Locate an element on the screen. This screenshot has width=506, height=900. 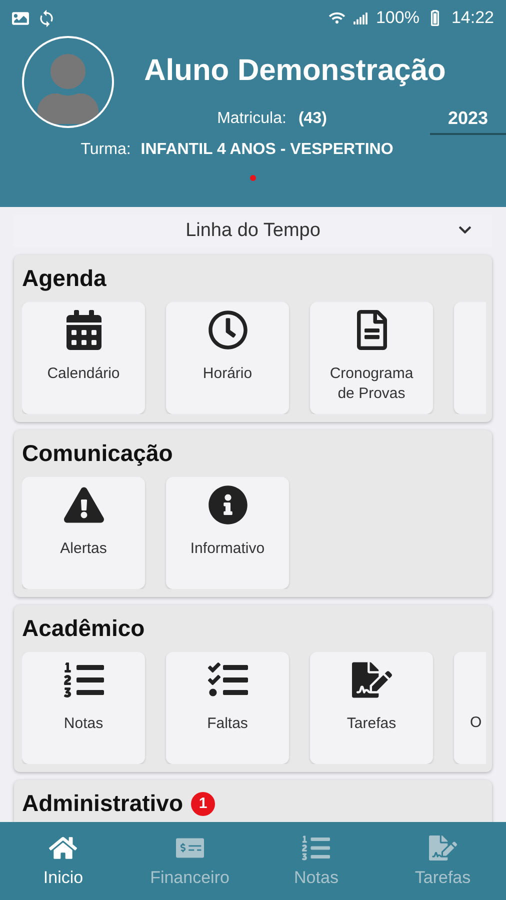
notification-badge: 1 is located at coordinates (203, 804).